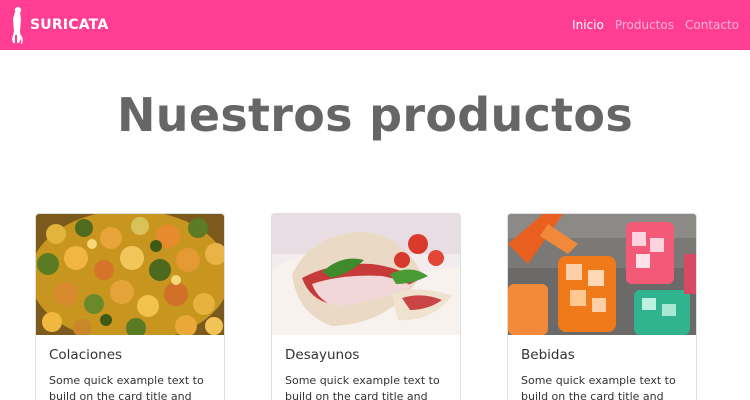  Describe the element at coordinates (712, 25) in the screenshot. I see `nav-link-contacto: Contacto` at that location.